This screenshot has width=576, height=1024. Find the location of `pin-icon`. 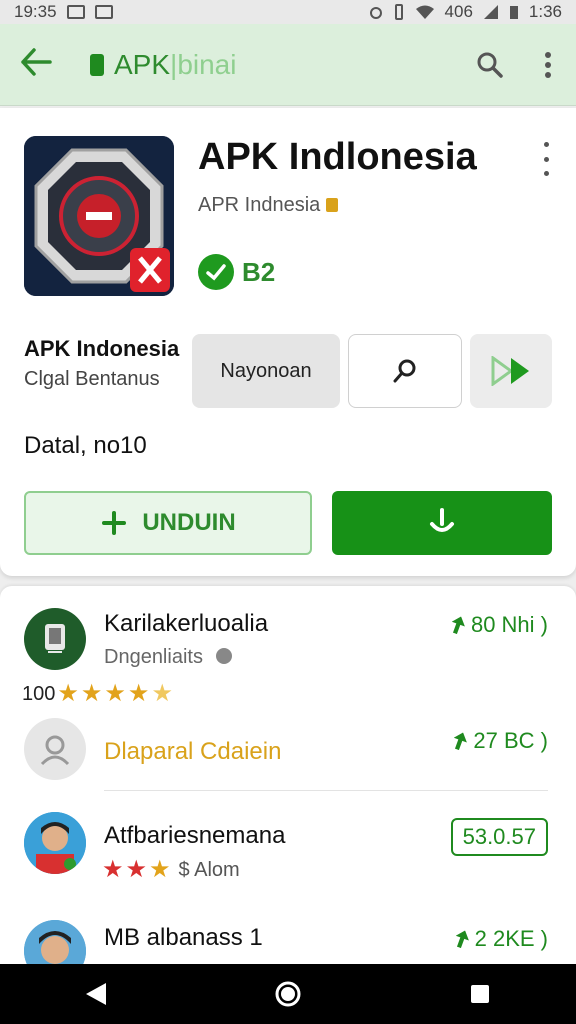

pin-icon is located at coordinates (404, 371).